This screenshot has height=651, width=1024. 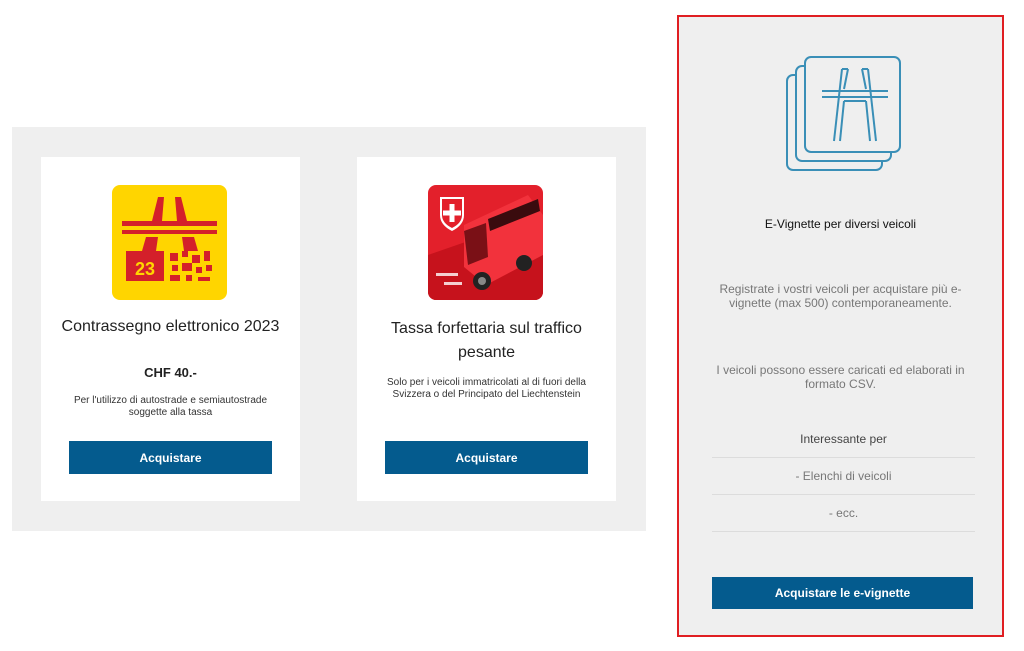 I want to click on buy-evignettes-button: Acquistare le e-vignette, so click(x=842, y=593).